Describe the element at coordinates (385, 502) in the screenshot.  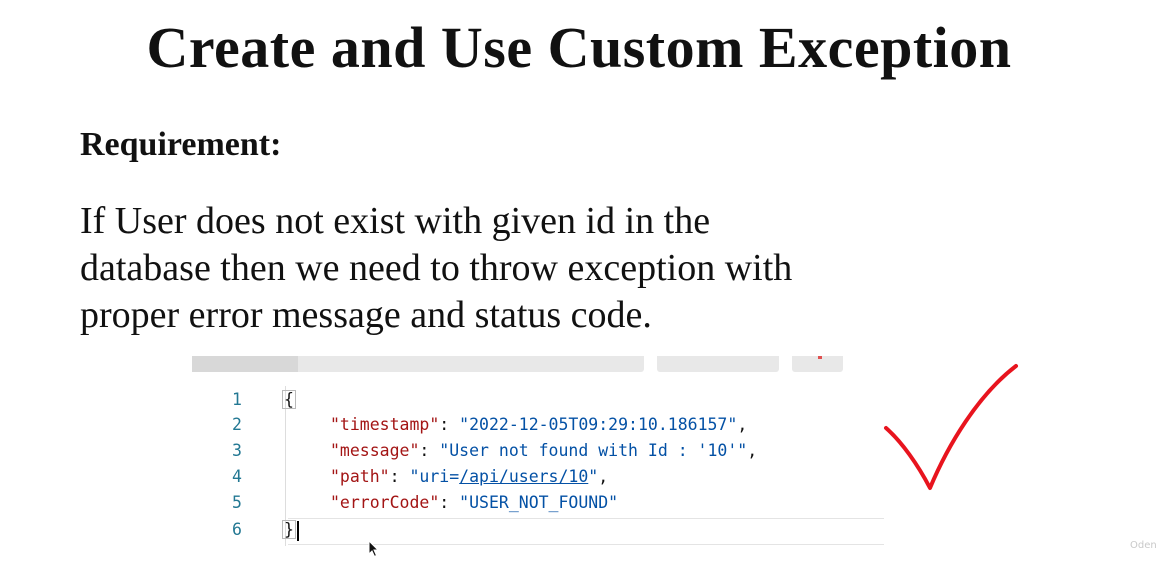
I see `json-key: "errorCode"` at that location.